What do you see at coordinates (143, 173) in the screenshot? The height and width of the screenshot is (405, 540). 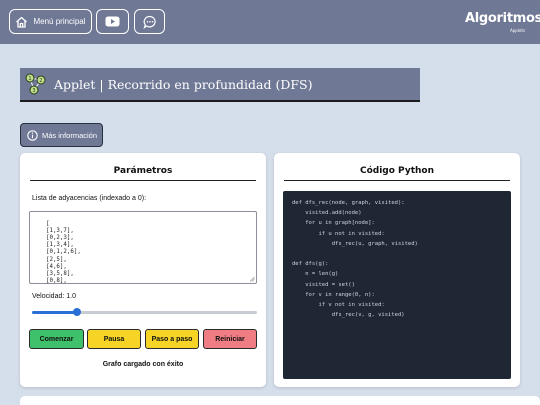 I see `parameters-heading: Parámetros` at bounding box center [143, 173].